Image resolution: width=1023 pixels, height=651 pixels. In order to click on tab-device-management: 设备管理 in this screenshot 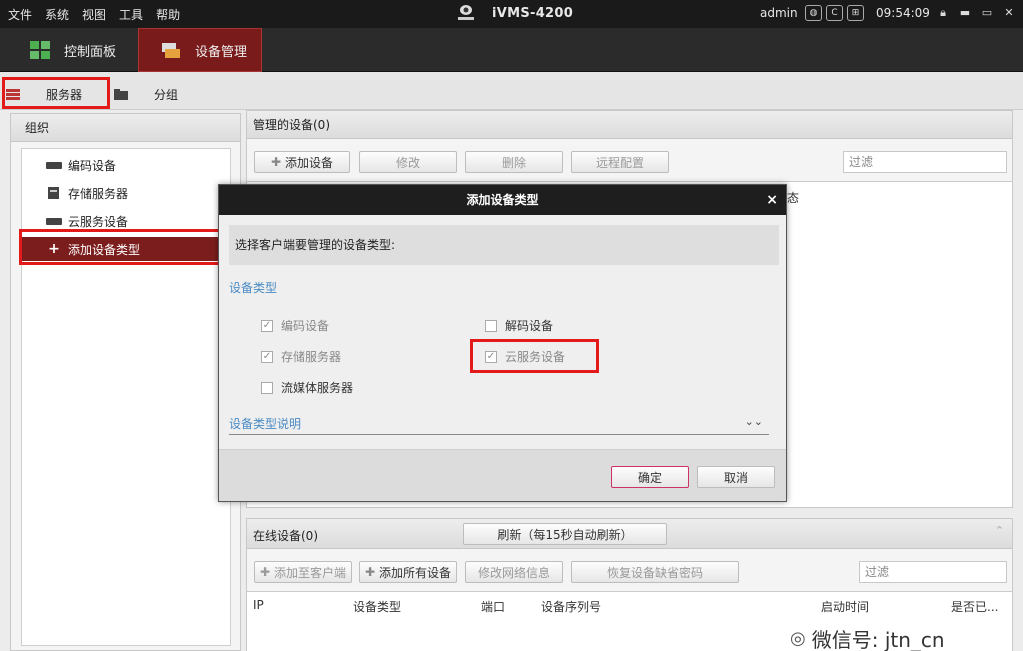, I will do `click(200, 50)`.